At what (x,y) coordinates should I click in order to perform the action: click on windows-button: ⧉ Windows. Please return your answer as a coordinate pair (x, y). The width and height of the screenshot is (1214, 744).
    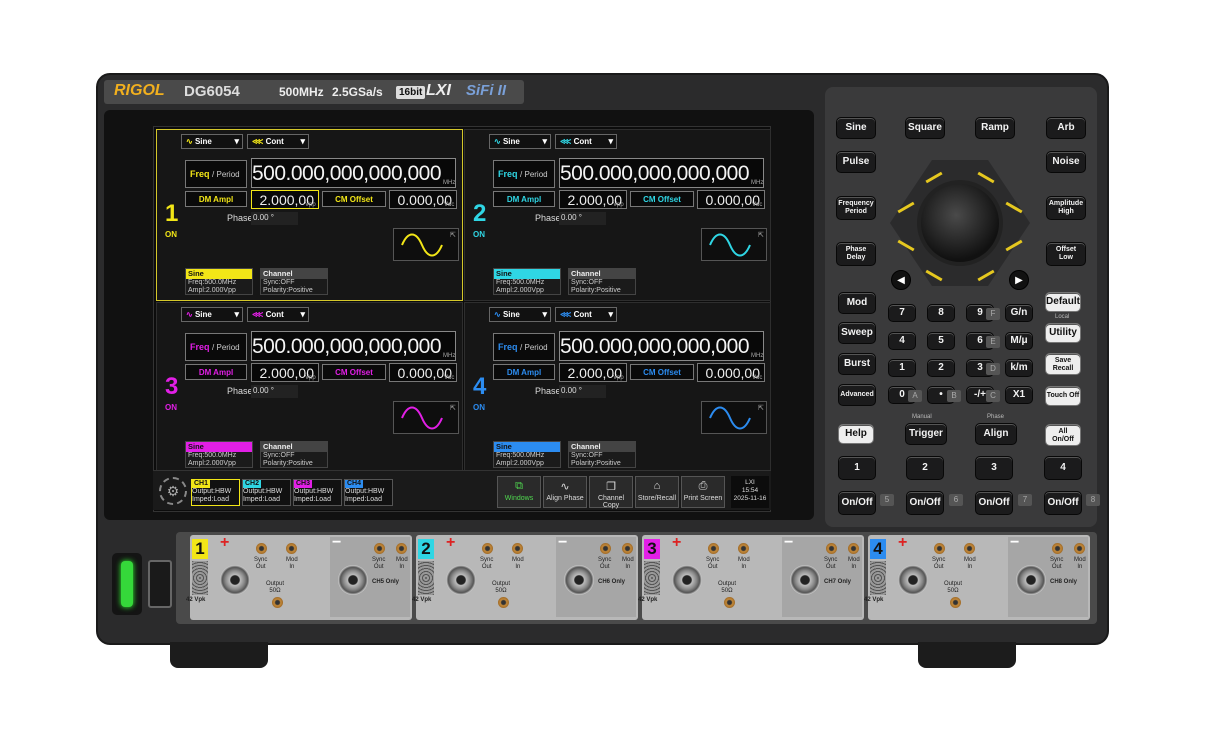
    Looking at the image, I should click on (519, 492).